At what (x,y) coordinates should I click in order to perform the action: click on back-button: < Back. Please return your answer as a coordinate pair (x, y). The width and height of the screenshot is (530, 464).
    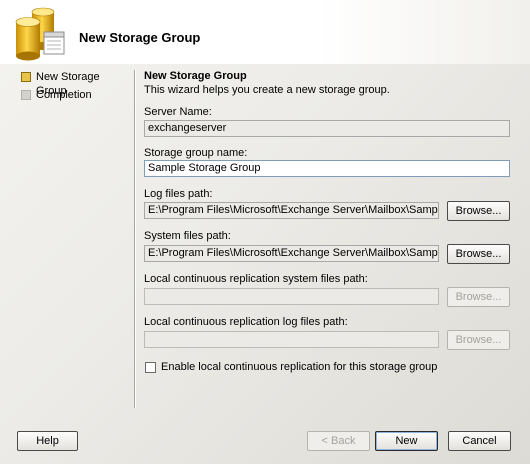
    Looking at the image, I should click on (338, 441).